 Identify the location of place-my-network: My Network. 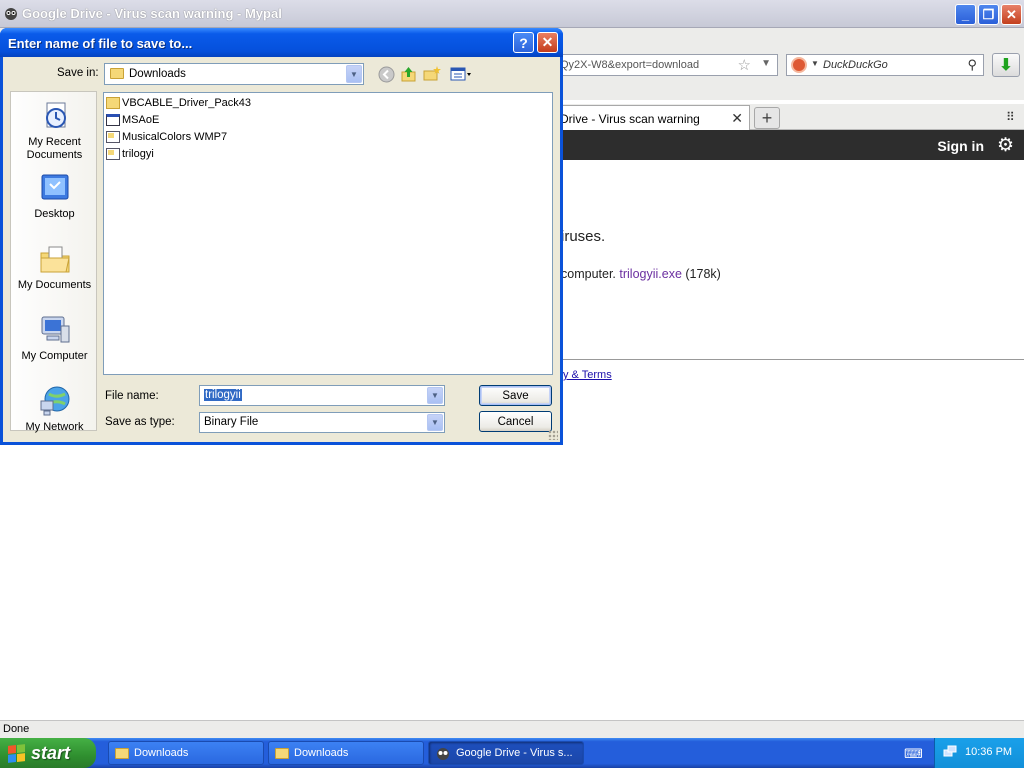
(54, 409).